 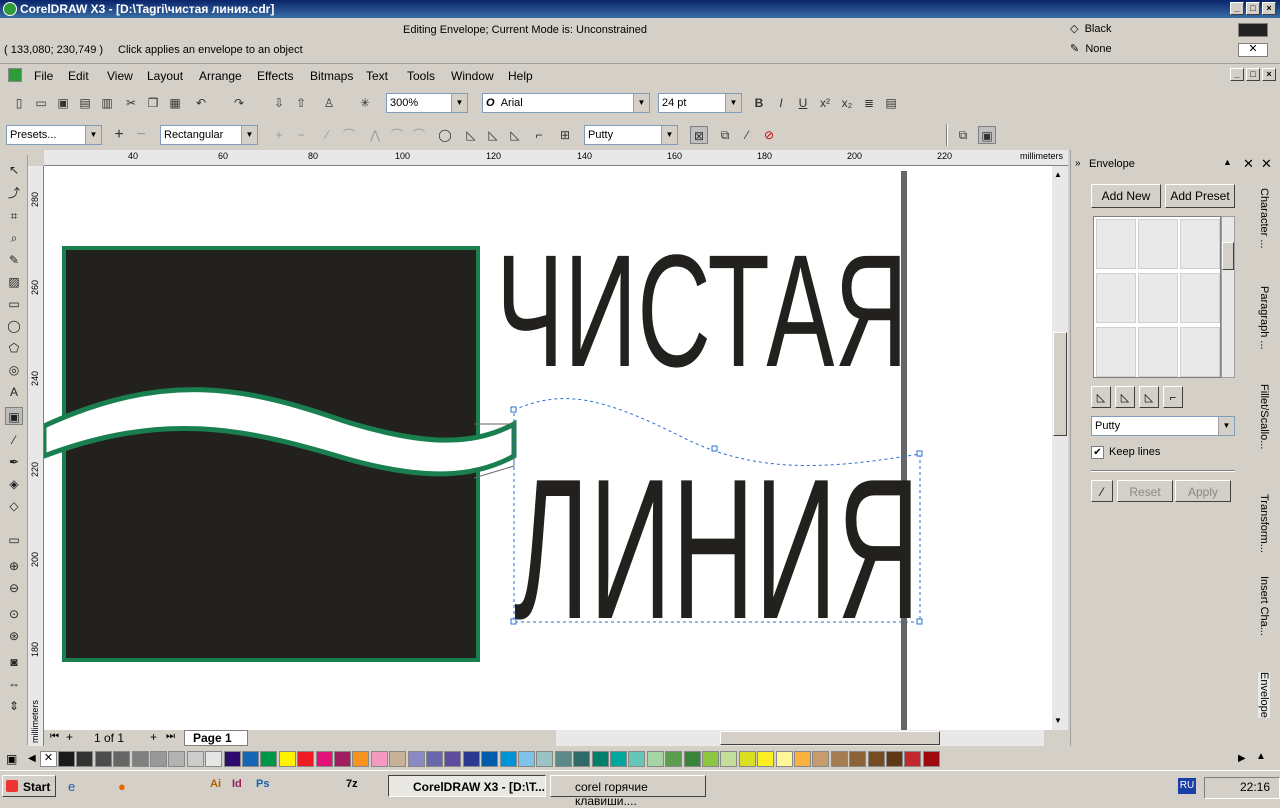 What do you see at coordinates (14, 193) in the screenshot?
I see `shape-tool-icon: ⤴` at bounding box center [14, 193].